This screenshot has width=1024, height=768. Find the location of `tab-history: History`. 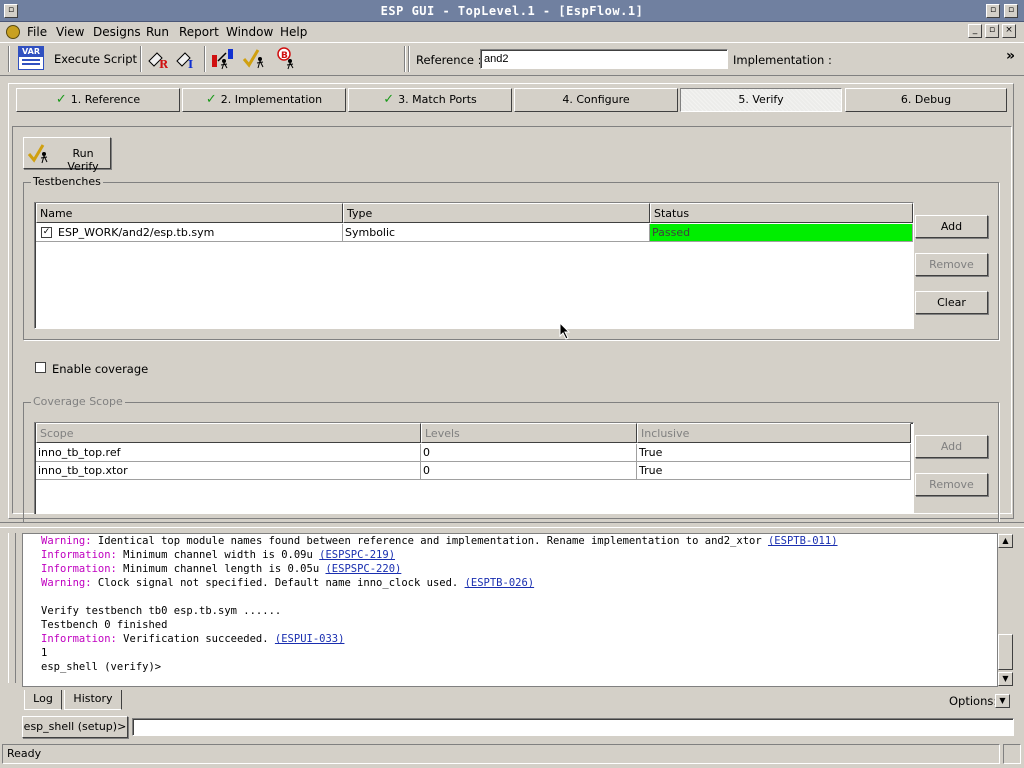

tab-history: History is located at coordinates (93, 700).